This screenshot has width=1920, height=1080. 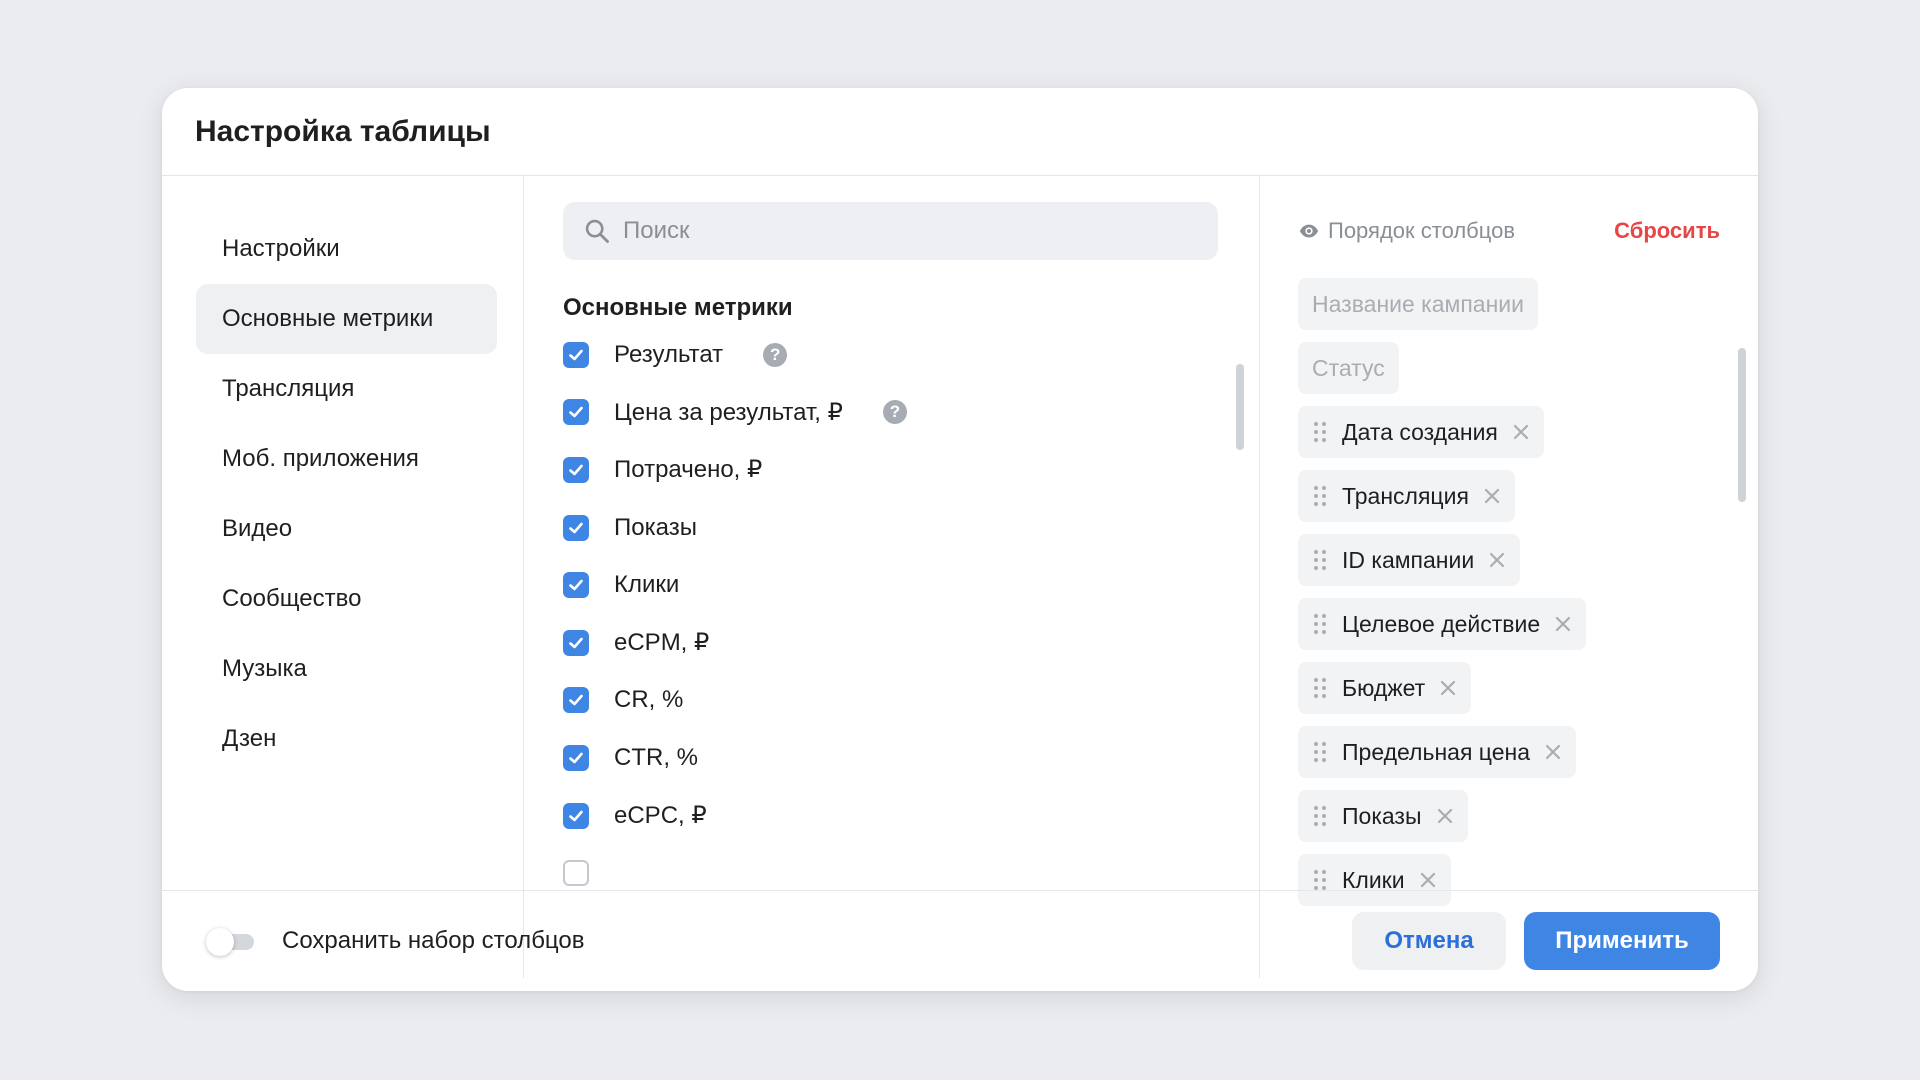 I want to click on column-tag-label: Предельная цена, so click(x=1436, y=751).